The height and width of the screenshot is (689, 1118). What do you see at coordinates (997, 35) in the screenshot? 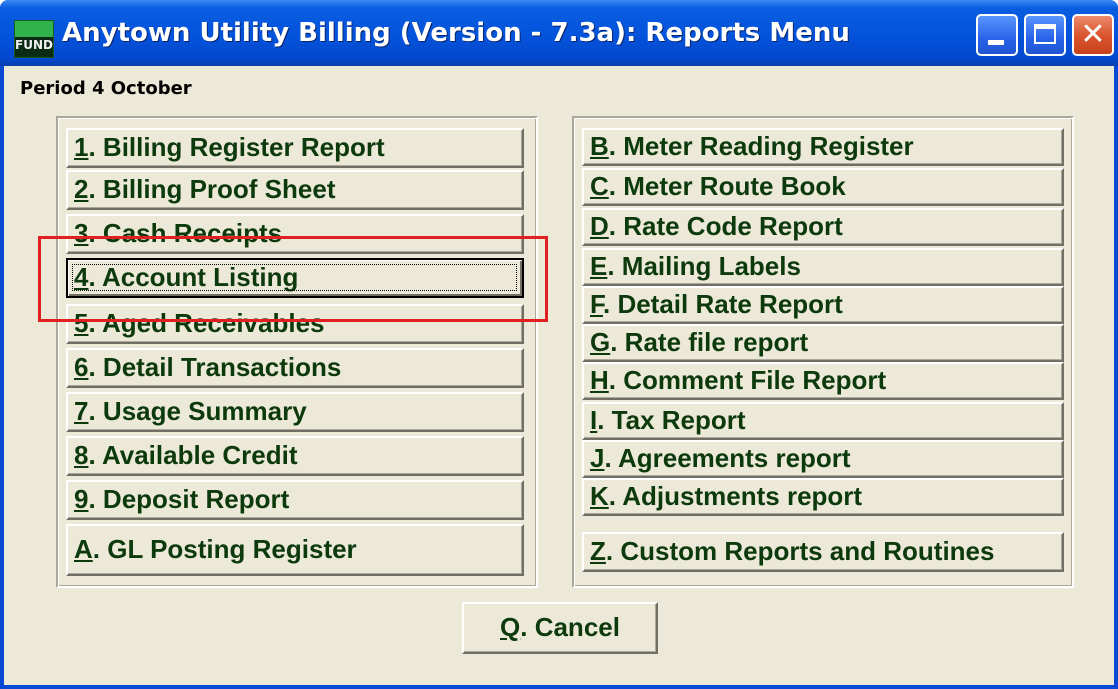
I see `minimize-button` at bounding box center [997, 35].